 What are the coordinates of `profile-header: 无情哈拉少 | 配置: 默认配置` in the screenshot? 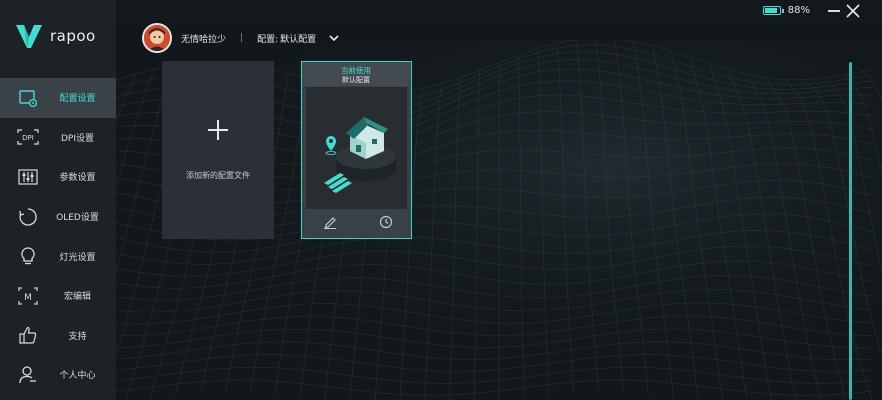 It's located at (241, 38).